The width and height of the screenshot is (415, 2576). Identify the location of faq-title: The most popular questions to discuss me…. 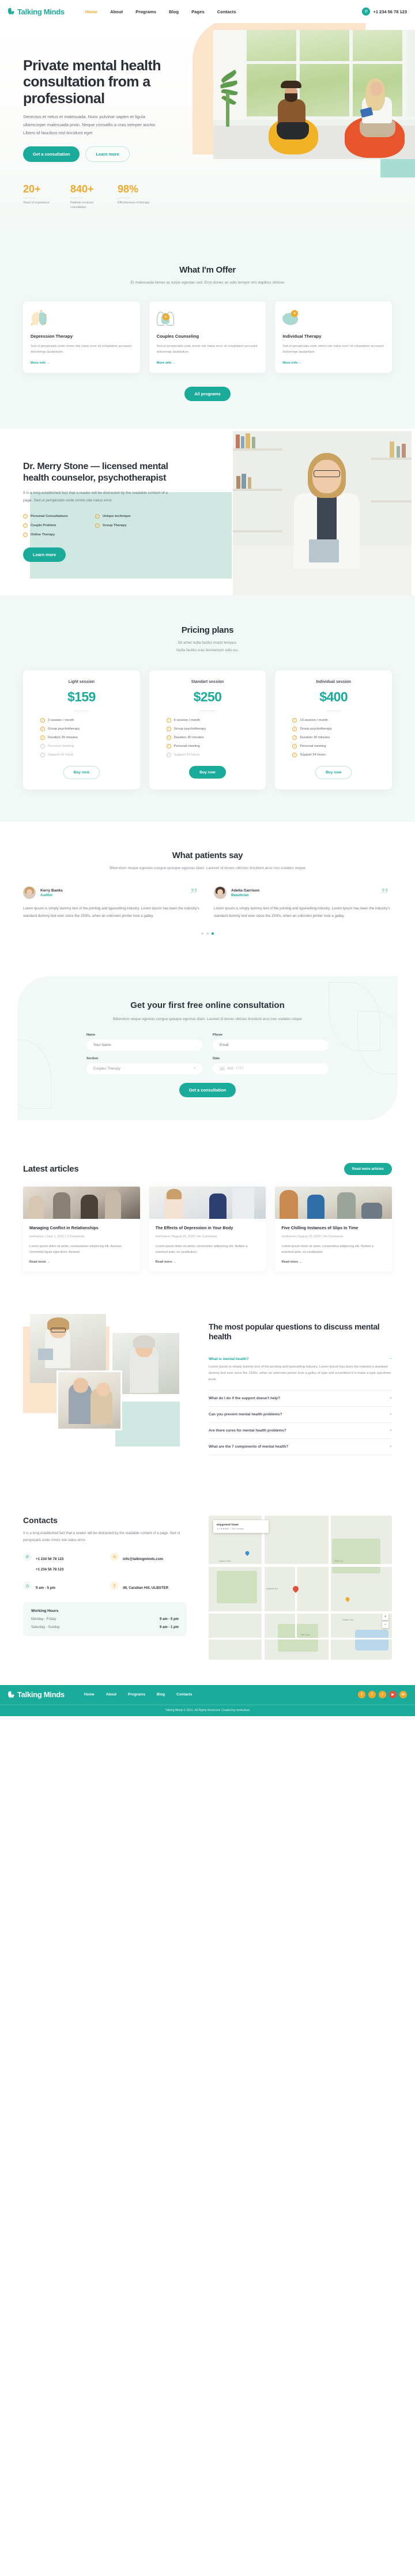
(294, 1331).